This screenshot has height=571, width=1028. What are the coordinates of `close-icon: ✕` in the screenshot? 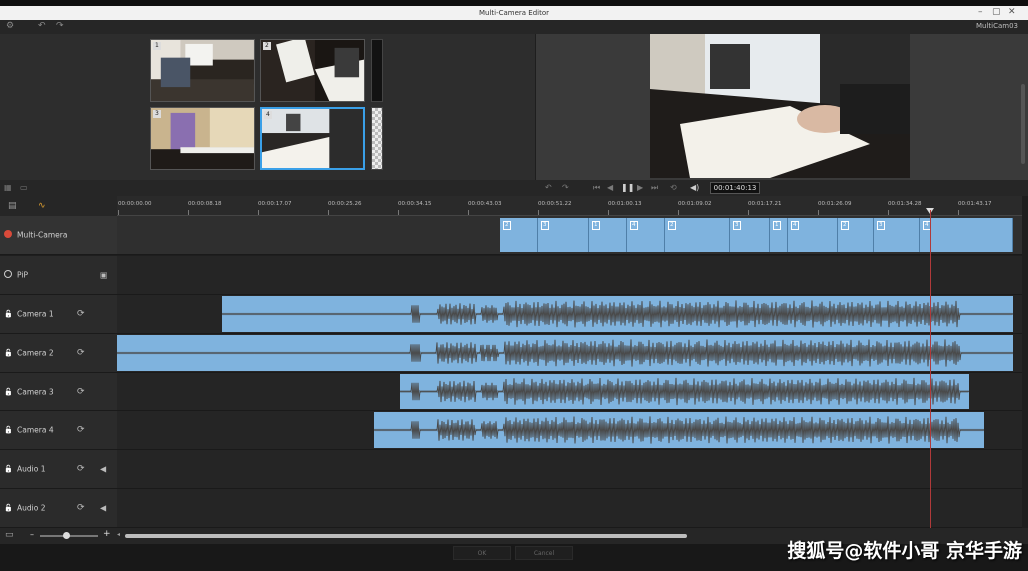 It's located at (1012, 12).